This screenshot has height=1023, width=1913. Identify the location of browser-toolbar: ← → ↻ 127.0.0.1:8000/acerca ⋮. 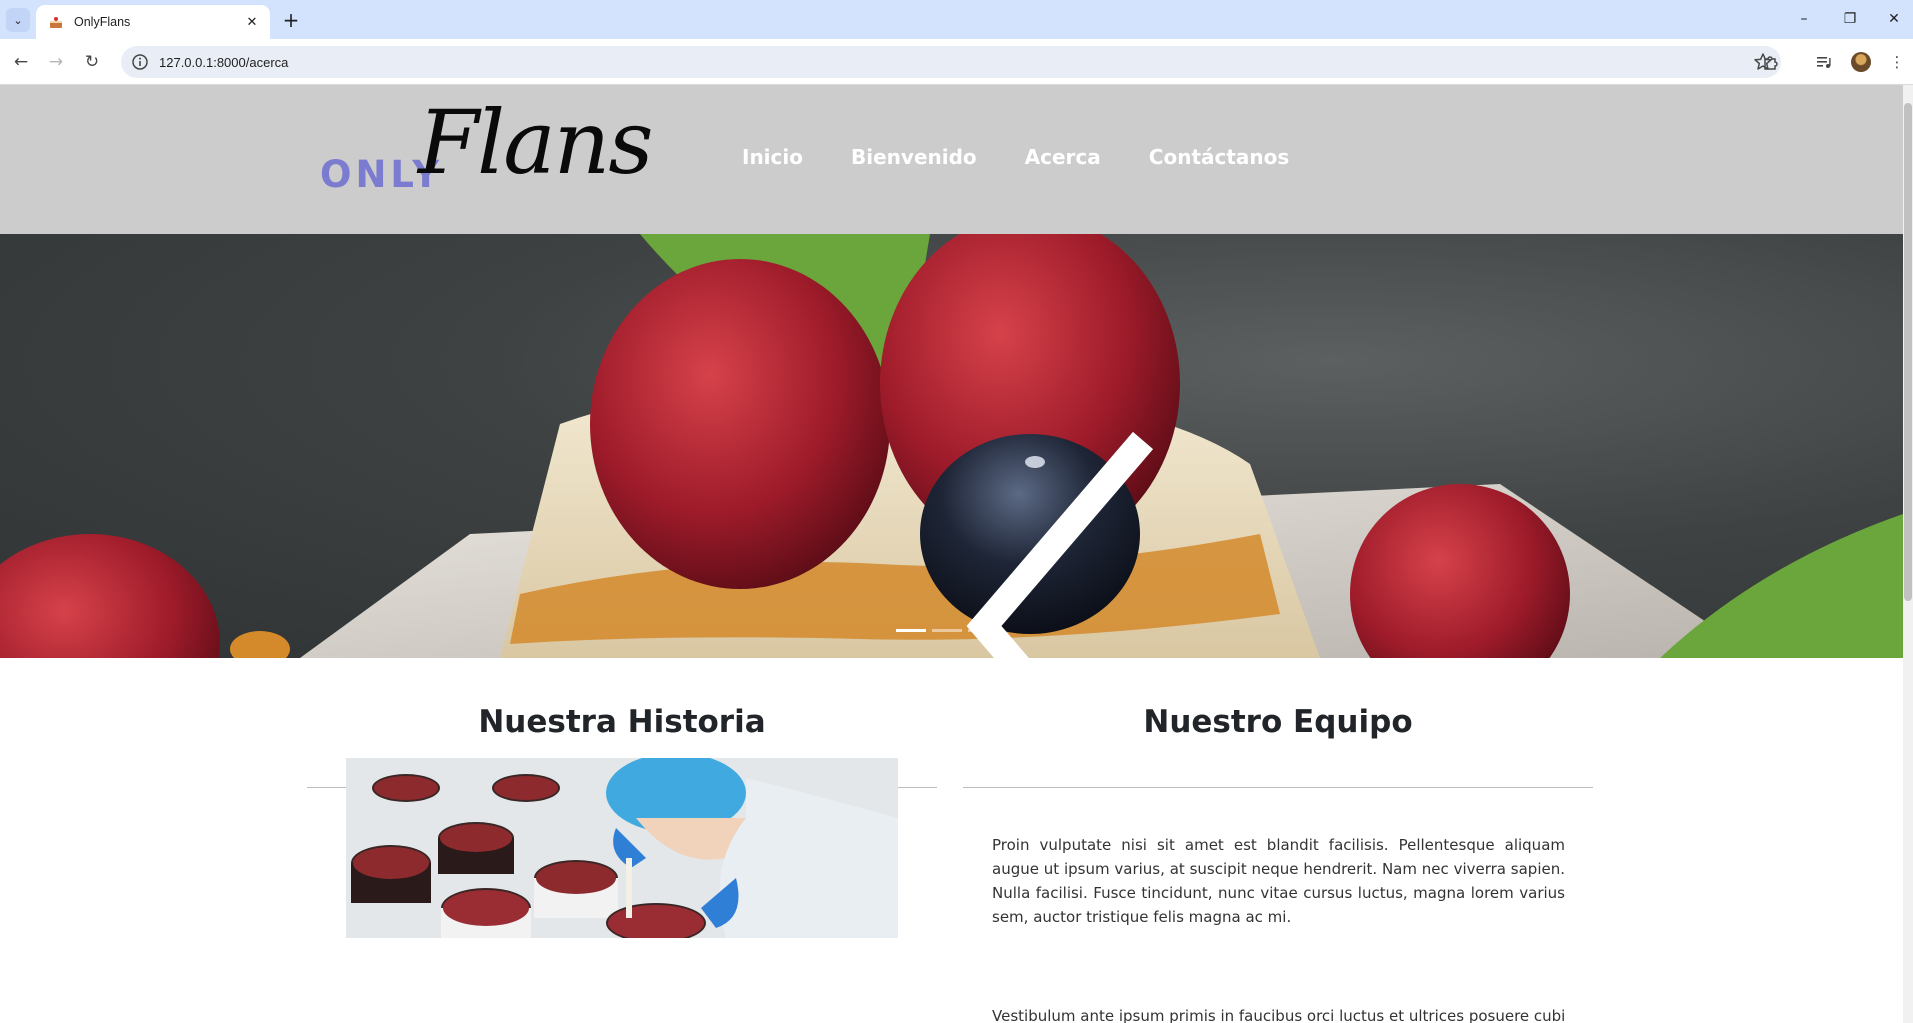
(956, 62).